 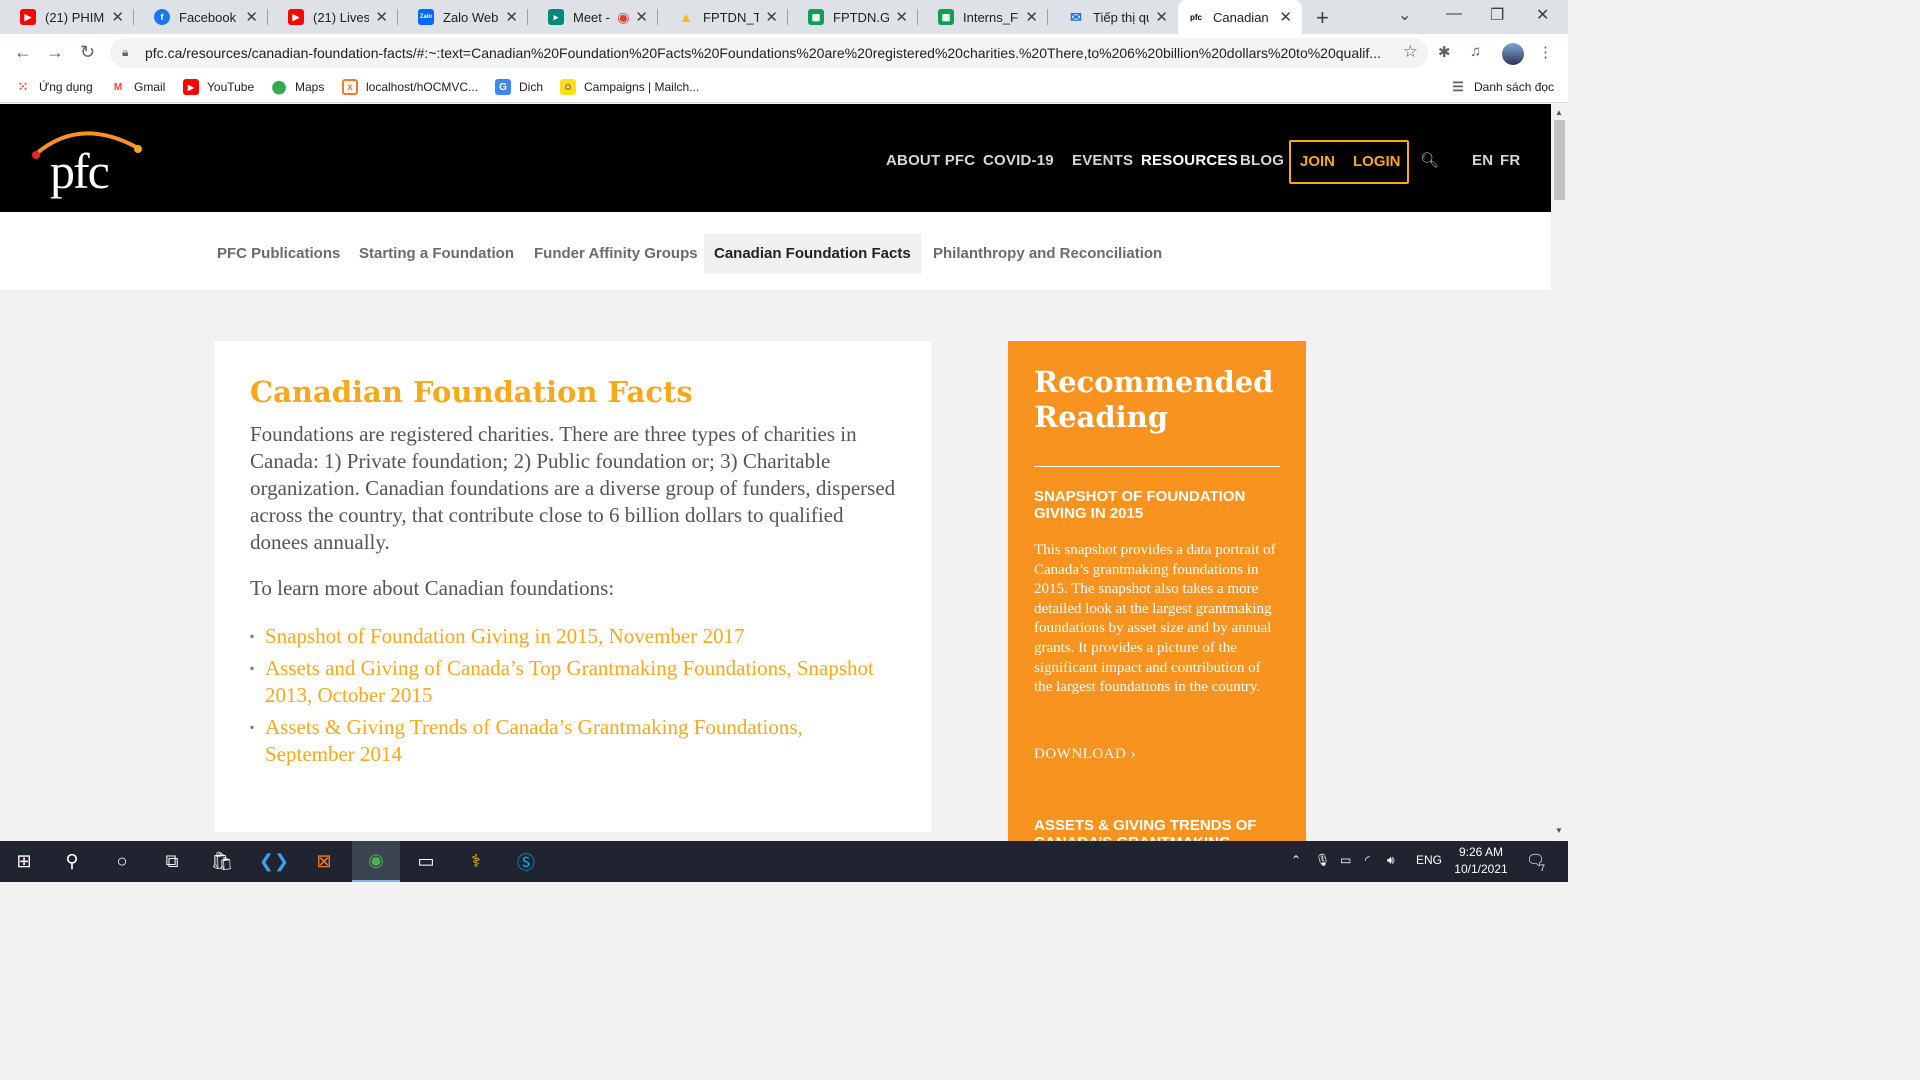 What do you see at coordinates (1367, 860) in the screenshot?
I see `wifi-icon: ◜` at bounding box center [1367, 860].